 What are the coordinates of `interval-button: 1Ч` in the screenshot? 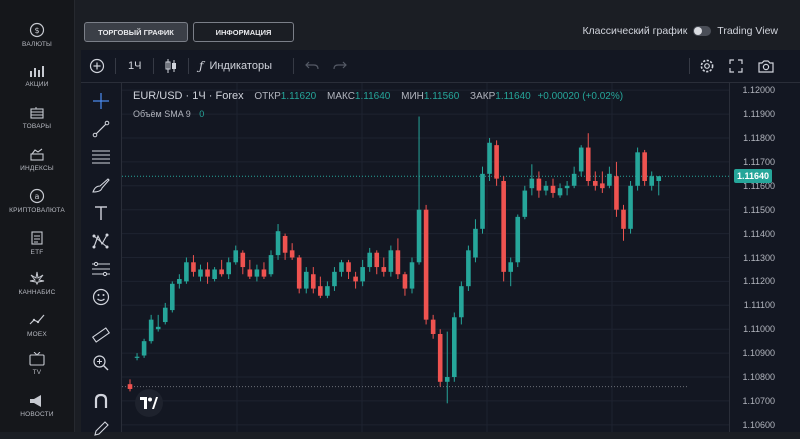 It's located at (134, 66).